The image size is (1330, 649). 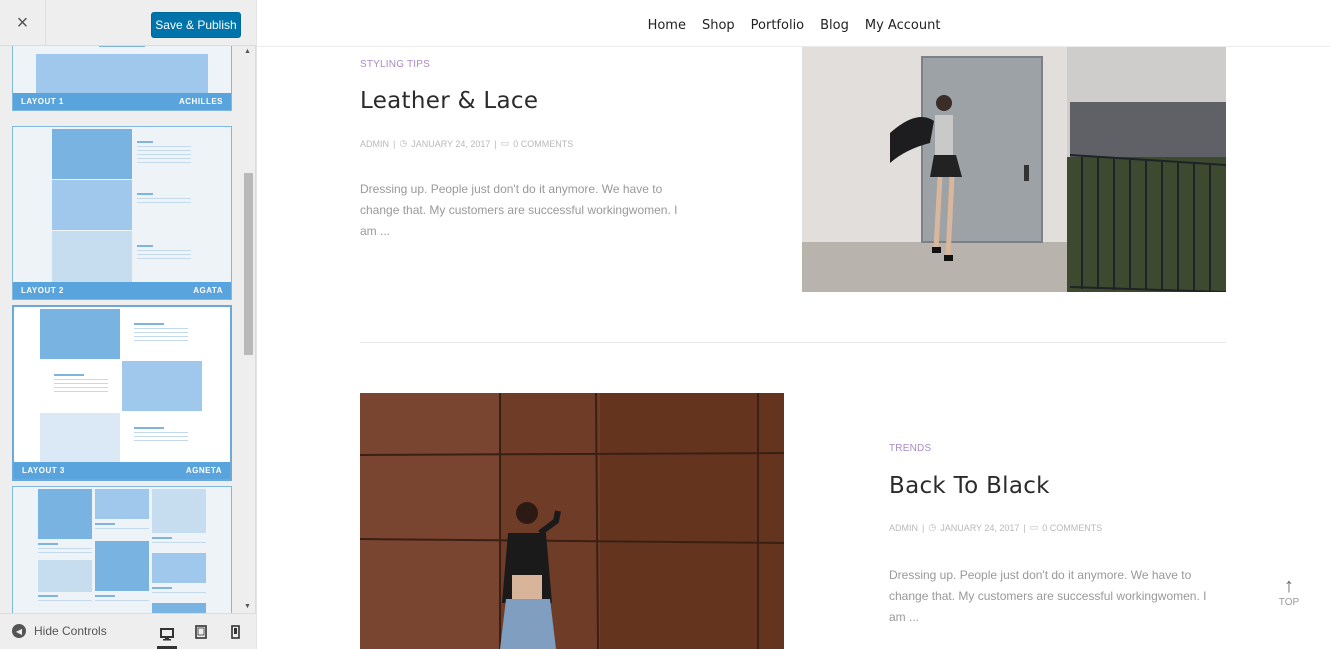 What do you see at coordinates (203, 470) in the screenshot?
I see `layout-name: AGNETA` at bounding box center [203, 470].